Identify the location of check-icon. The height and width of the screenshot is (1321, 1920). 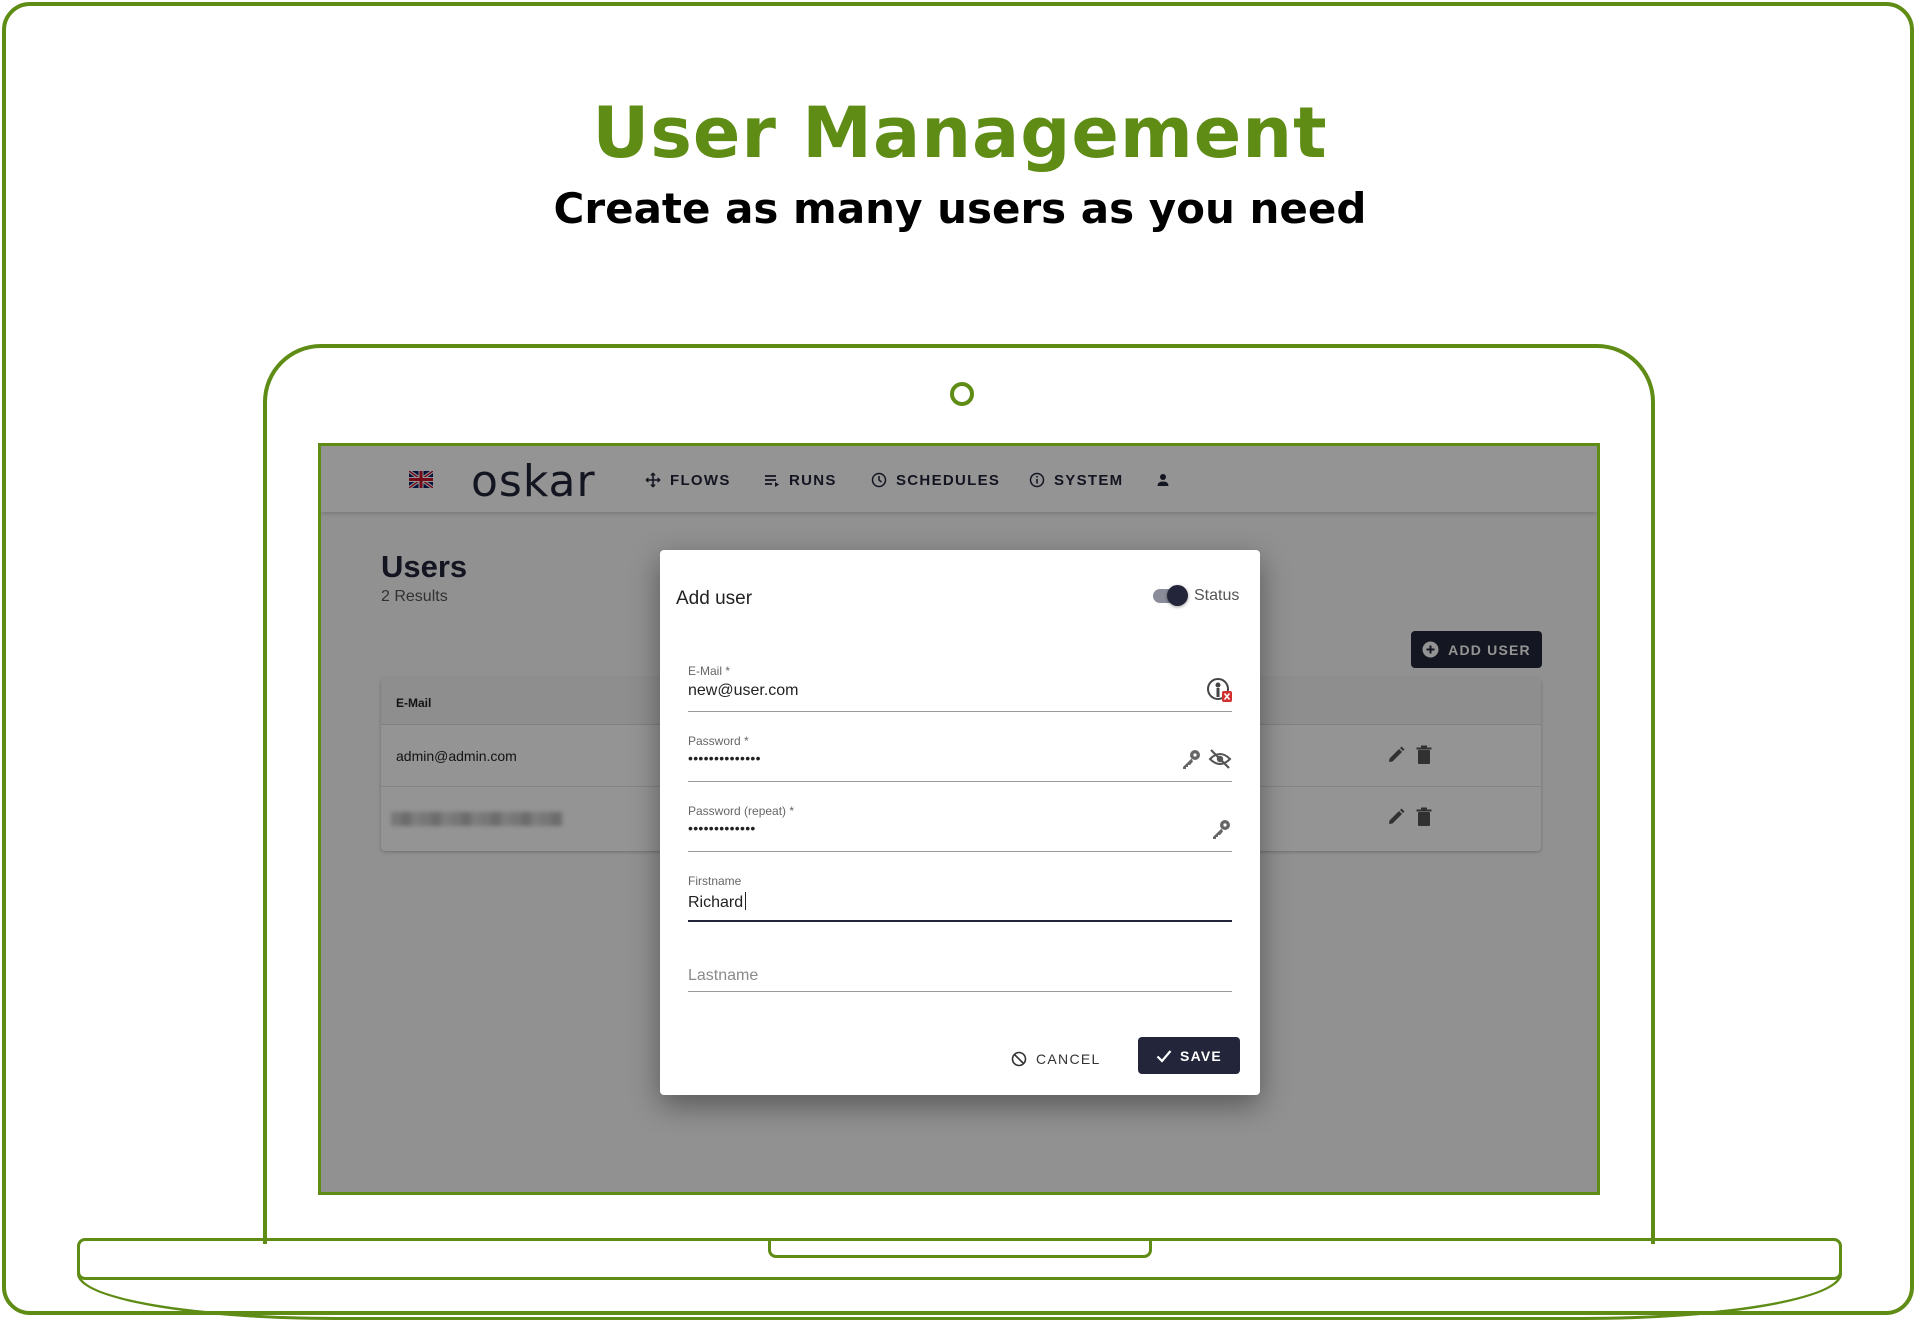
(1164, 1056).